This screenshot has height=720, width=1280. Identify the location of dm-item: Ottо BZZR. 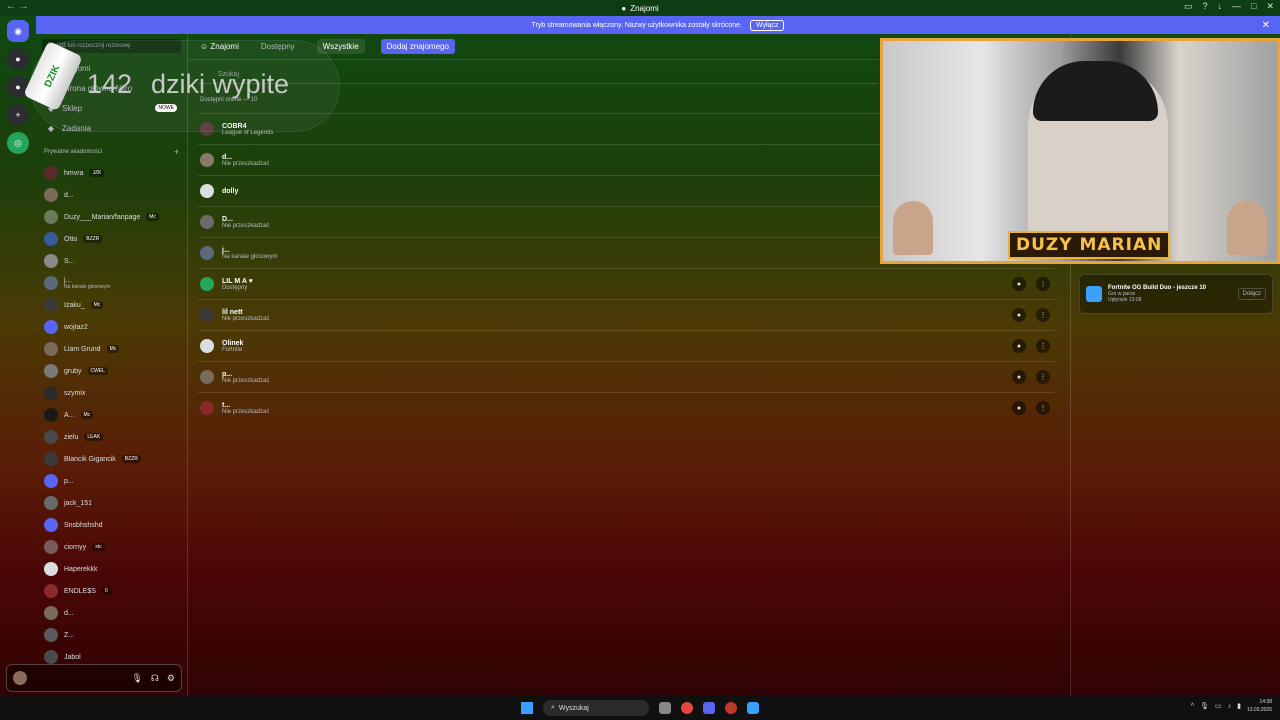
(111, 239).